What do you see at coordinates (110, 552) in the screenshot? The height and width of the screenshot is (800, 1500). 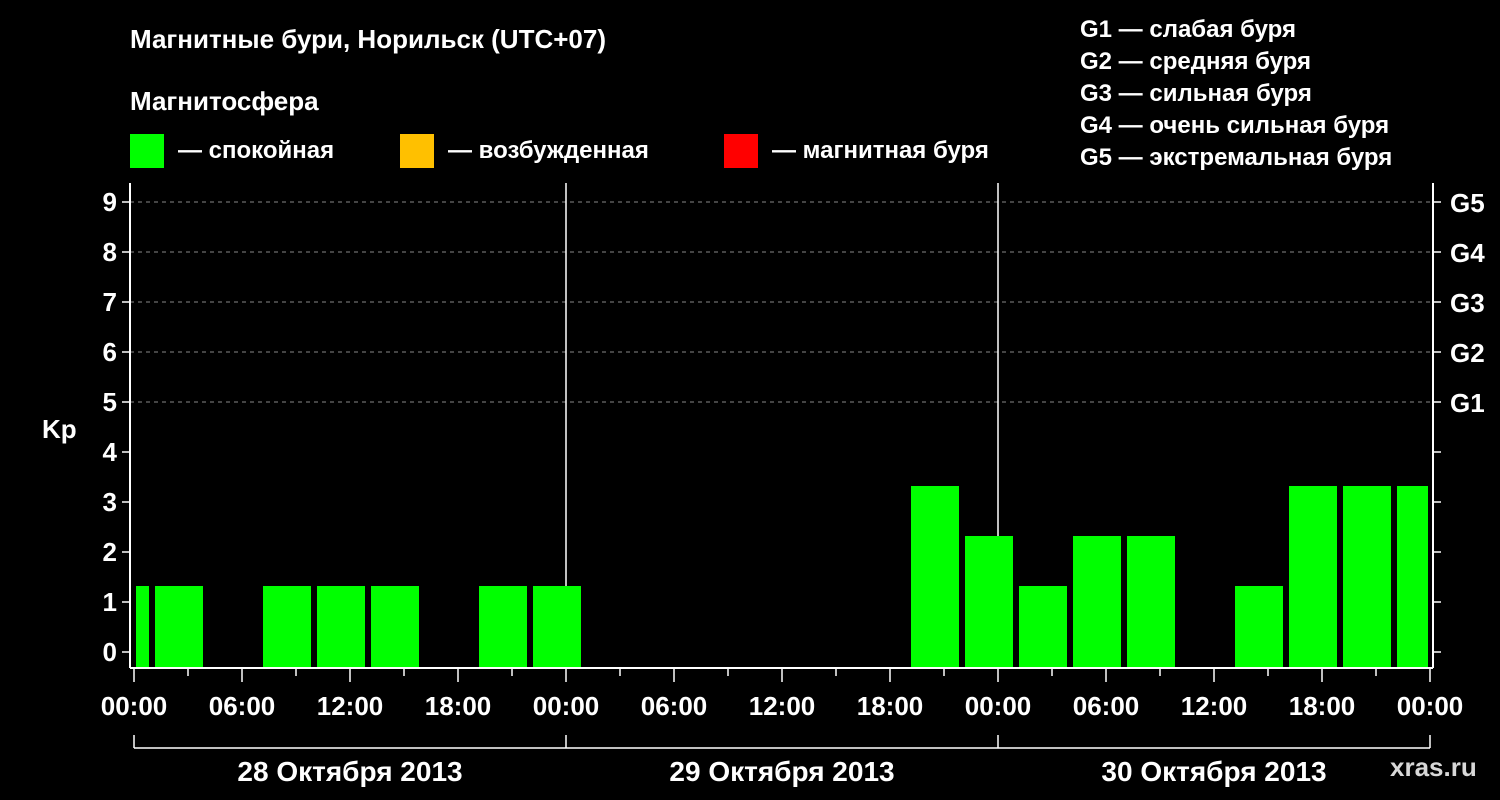 I see `y-tick-label: 2` at bounding box center [110, 552].